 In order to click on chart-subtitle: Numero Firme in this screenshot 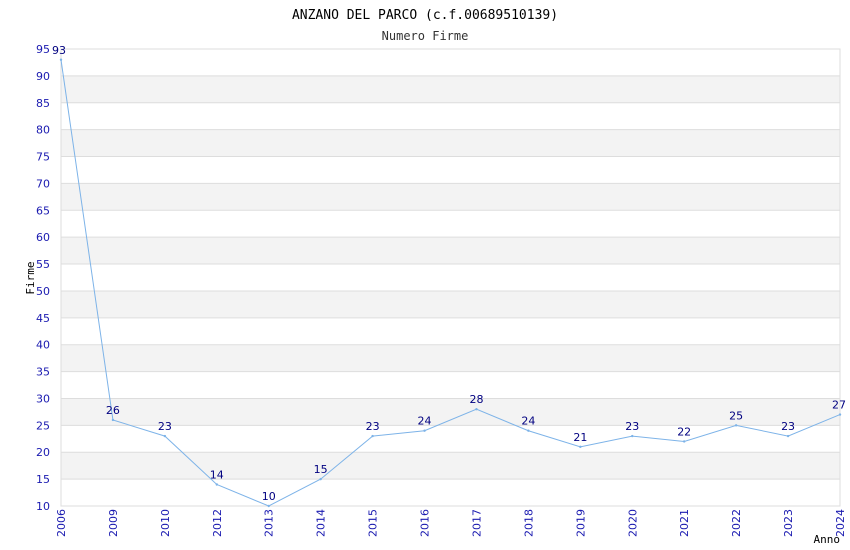, I will do `click(425, 36)`.